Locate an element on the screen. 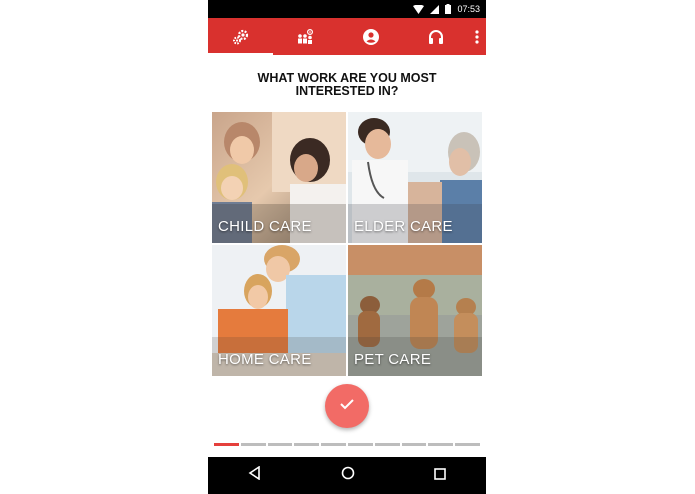 This screenshot has width=695, height=494. tab-settings is located at coordinates (240, 36).